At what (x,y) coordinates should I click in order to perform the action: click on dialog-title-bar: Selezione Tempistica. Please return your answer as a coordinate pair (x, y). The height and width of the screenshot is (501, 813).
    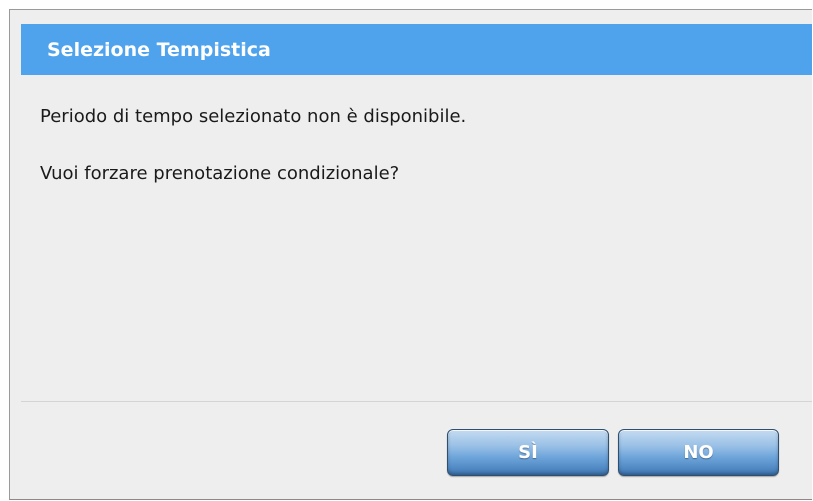
    Looking at the image, I should click on (416, 49).